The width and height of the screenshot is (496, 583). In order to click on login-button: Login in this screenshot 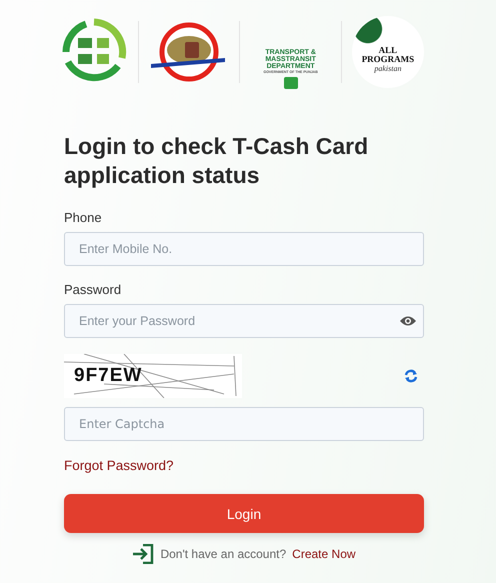, I will do `click(244, 513)`.